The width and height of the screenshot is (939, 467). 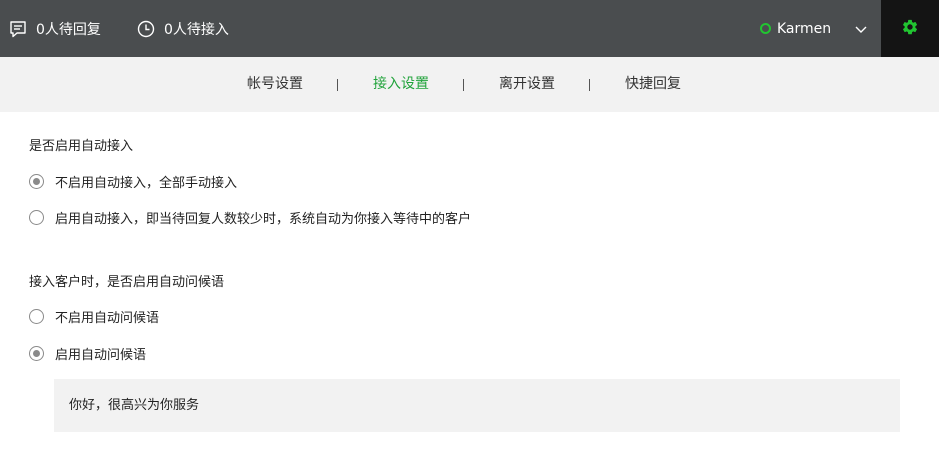 I want to click on auto-greeting-title: 接入客户时，是否启用自动问候语, so click(x=127, y=282).